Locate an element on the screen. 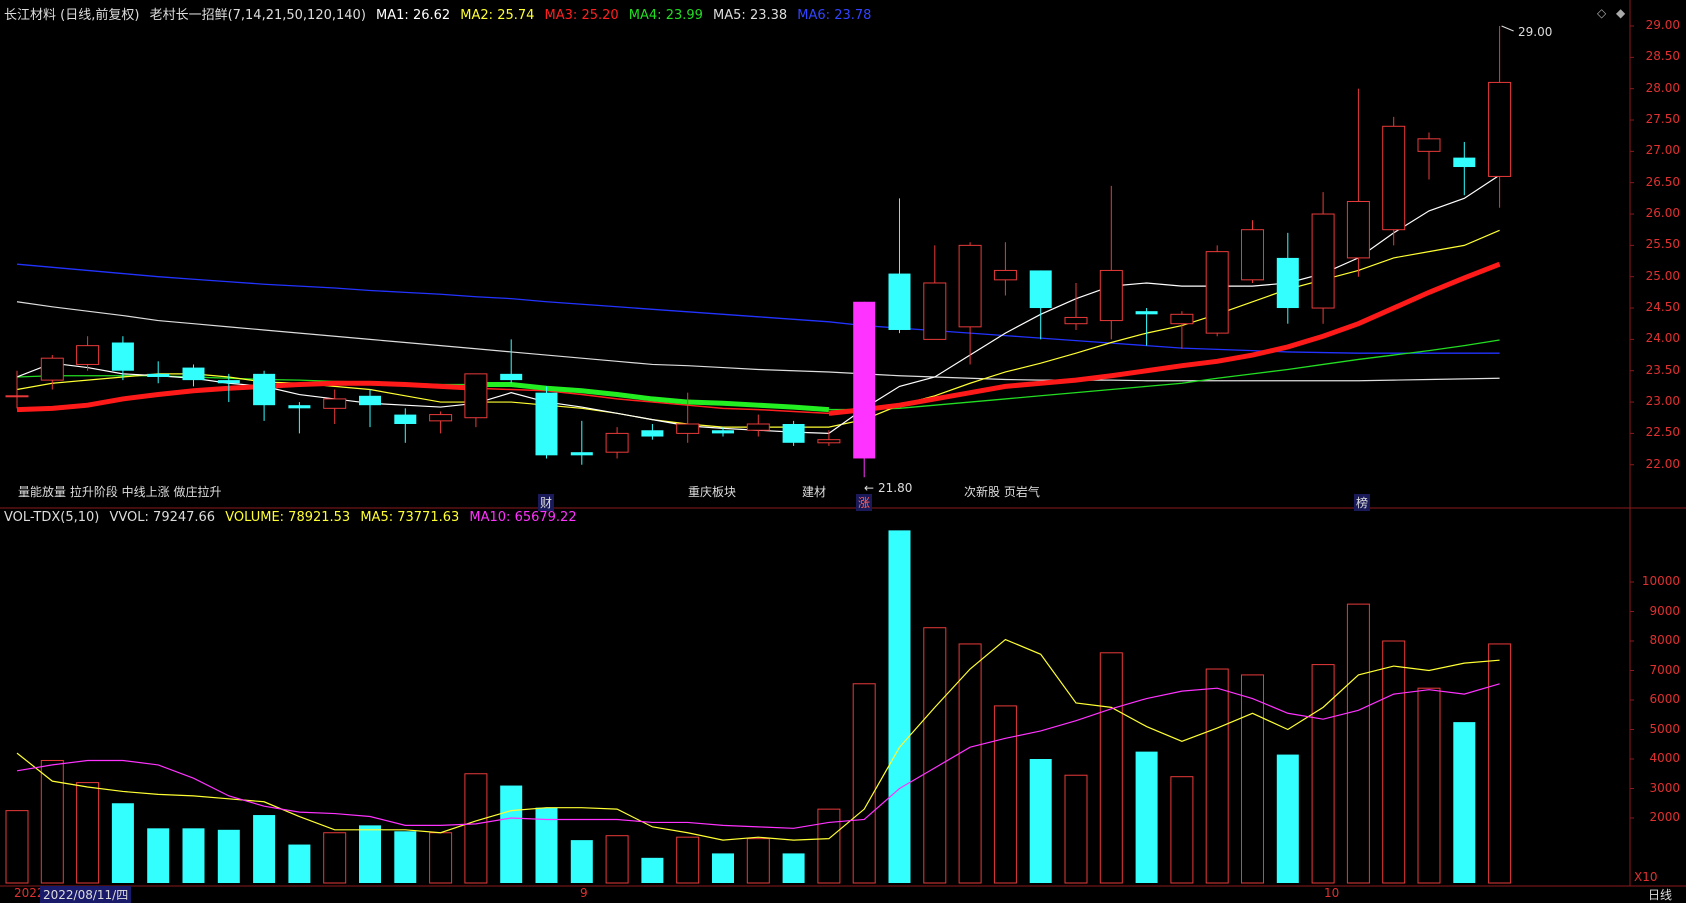  volume-tick-label: 9000 is located at coordinates (1664, 610).